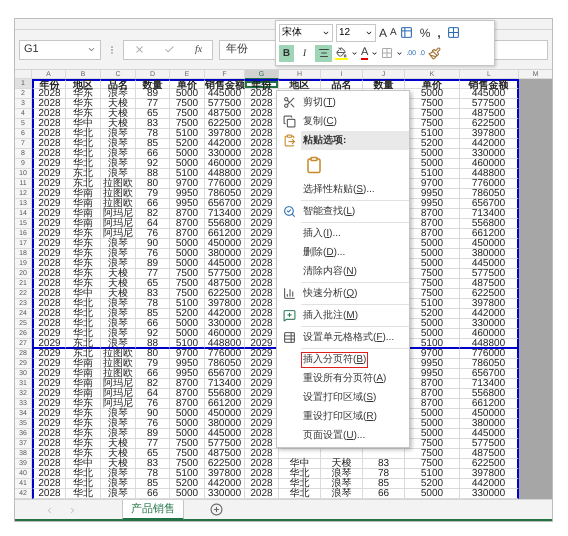  I want to click on menu-item: 智能查找(L), so click(329, 212).